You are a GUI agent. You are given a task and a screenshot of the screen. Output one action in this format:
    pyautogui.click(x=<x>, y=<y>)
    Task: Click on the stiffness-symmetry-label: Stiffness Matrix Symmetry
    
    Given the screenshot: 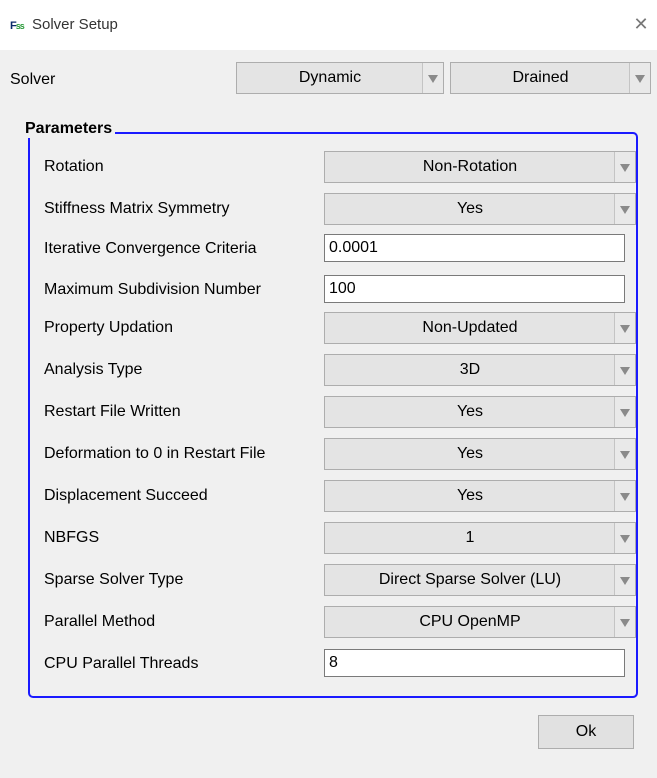 What is the action you would take?
    pyautogui.click(x=137, y=208)
    